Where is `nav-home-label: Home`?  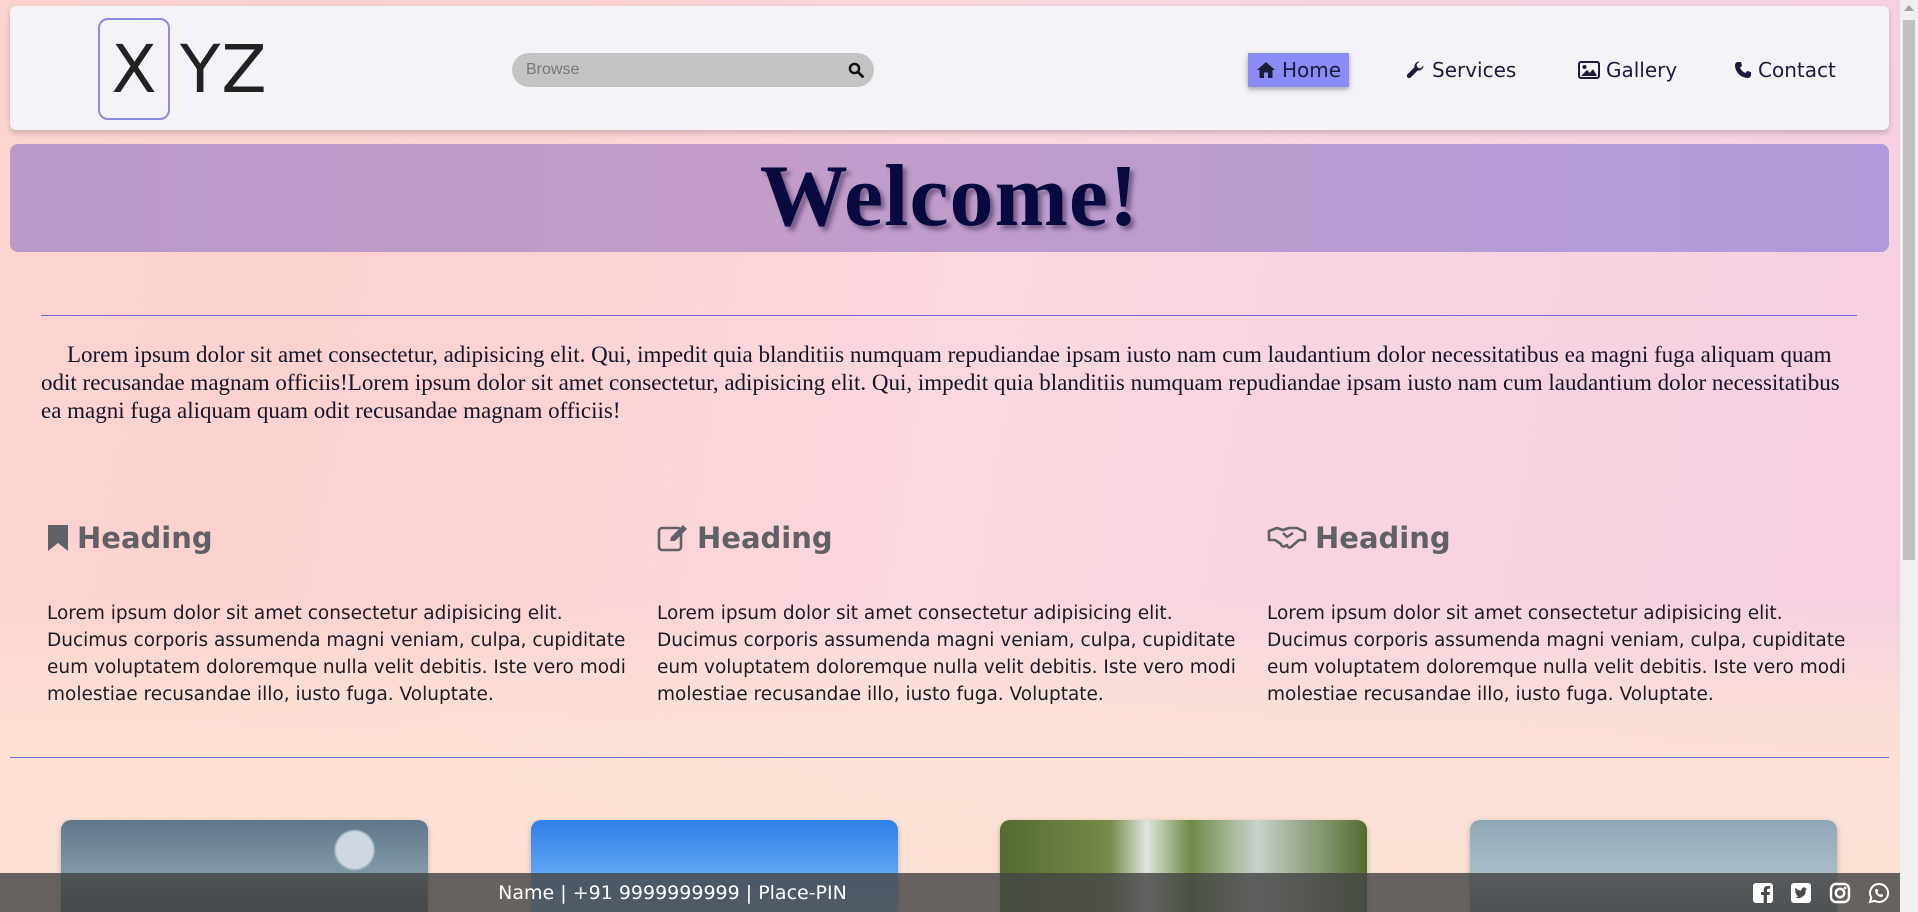 nav-home-label: Home is located at coordinates (1312, 70).